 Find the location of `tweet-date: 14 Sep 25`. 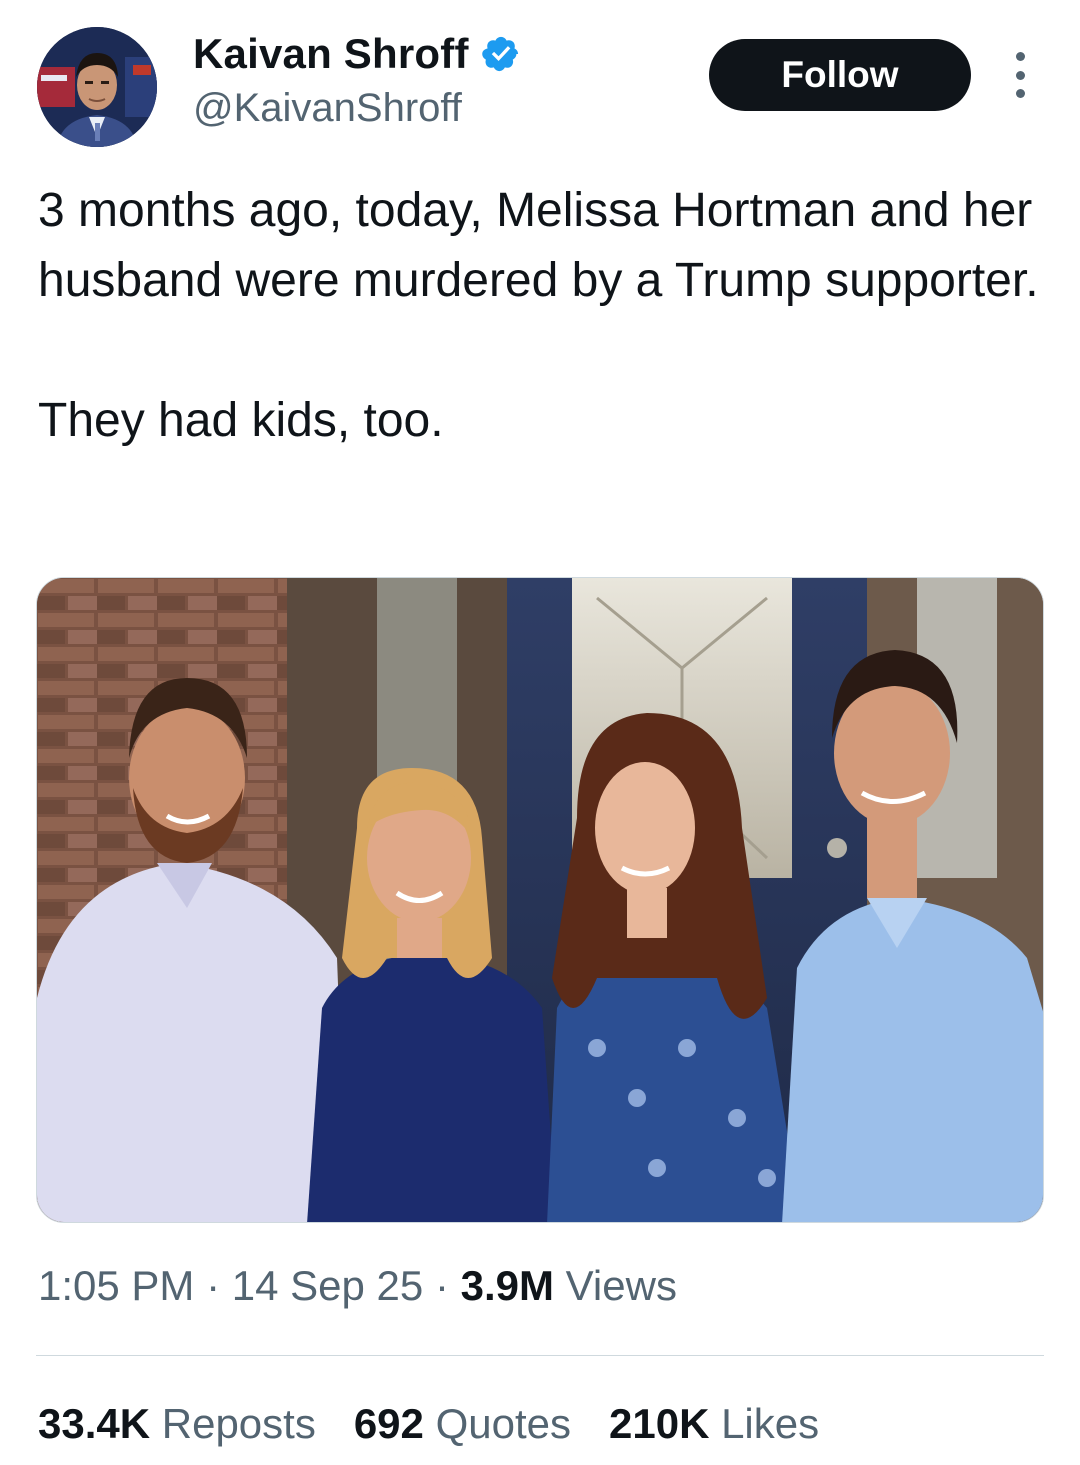

tweet-date: 14 Sep 25 is located at coordinates (328, 1285).